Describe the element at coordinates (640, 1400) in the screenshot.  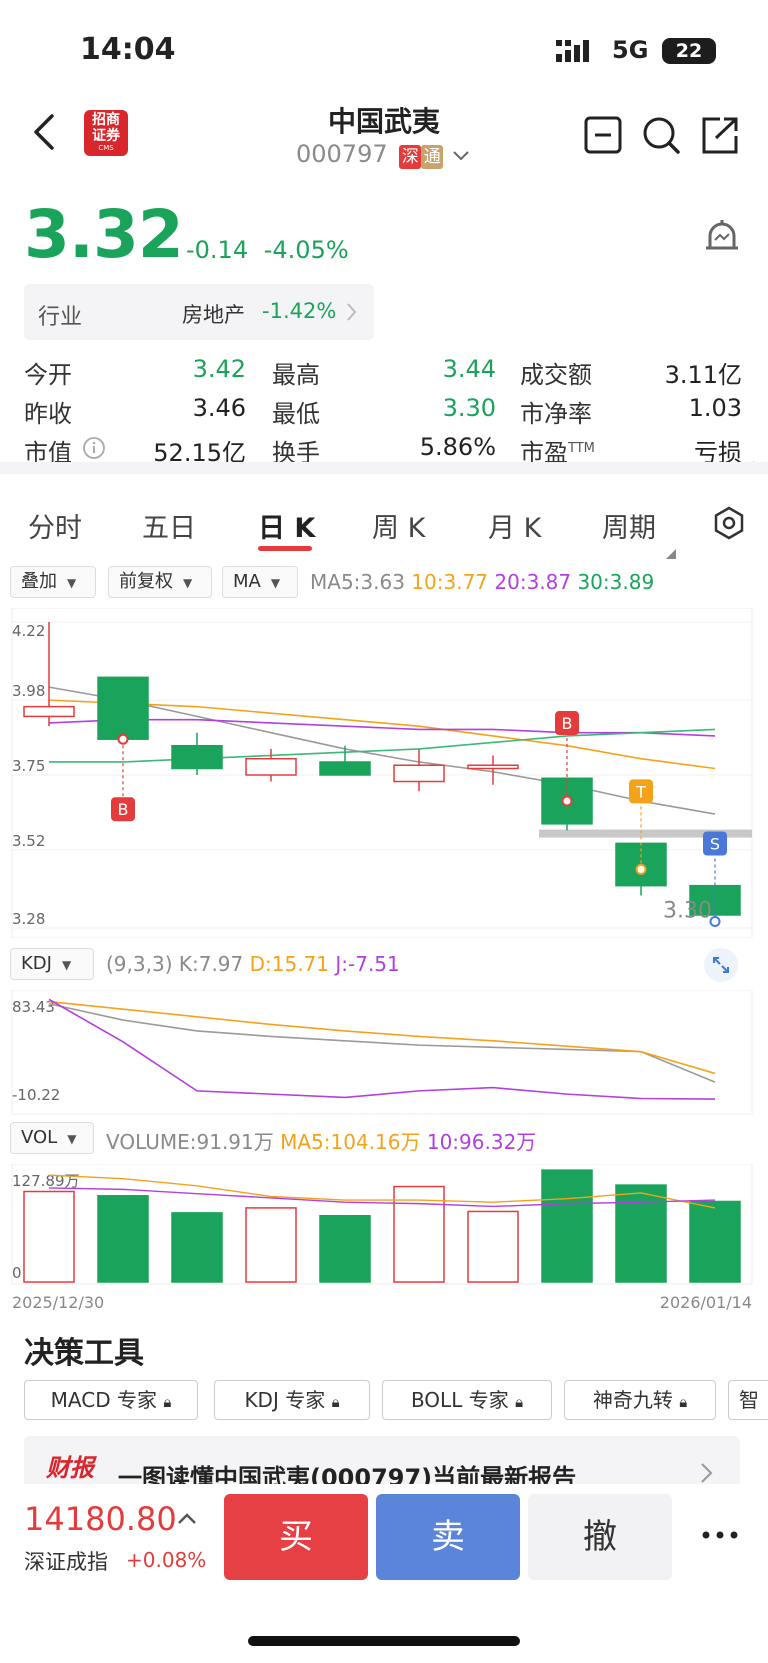
I see `tool-magic-nine: 神奇九转 🔒︎` at that location.